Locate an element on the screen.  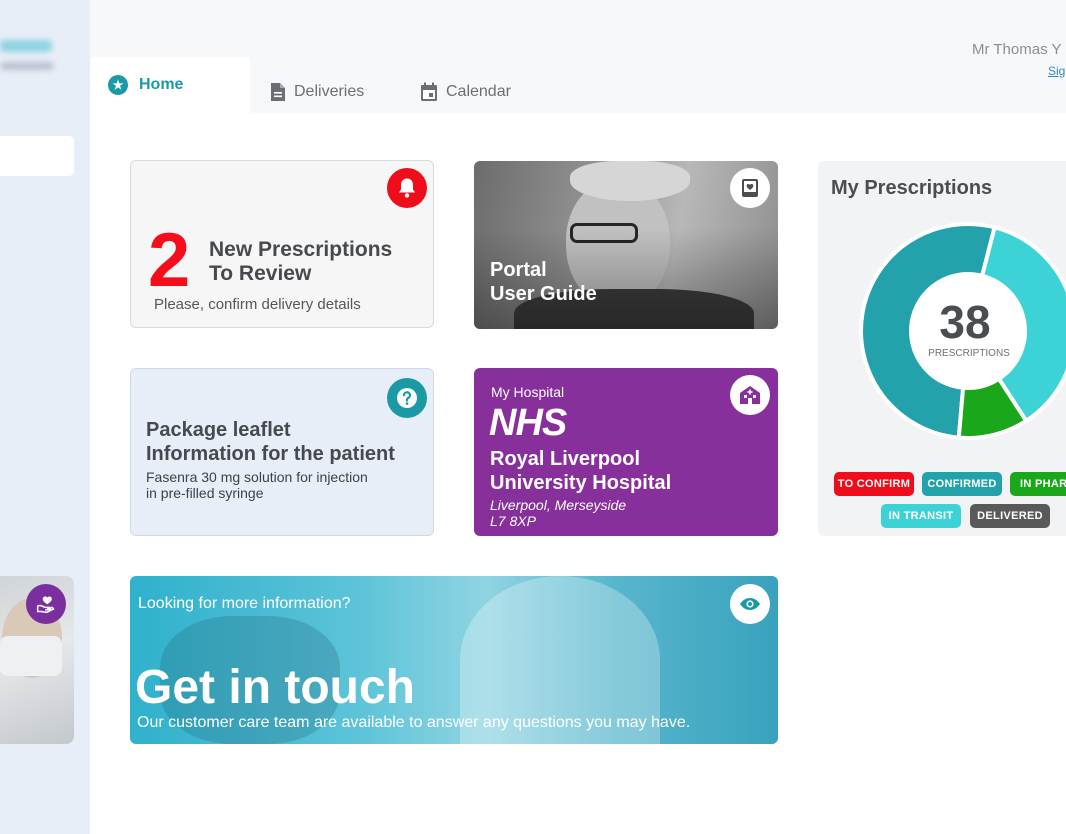
book-icon is located at coordinates (750, 188).